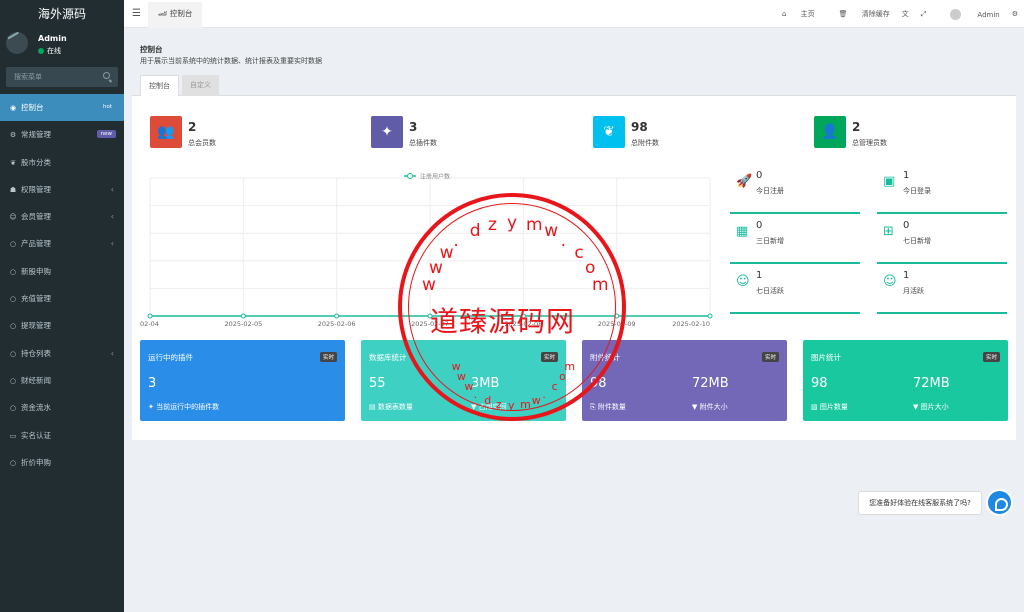  Describe the element at coordinates (920, 503) in the screenshot. I see `chat-prompt: 您准备好体验在线客服系统了吗?` at that location.